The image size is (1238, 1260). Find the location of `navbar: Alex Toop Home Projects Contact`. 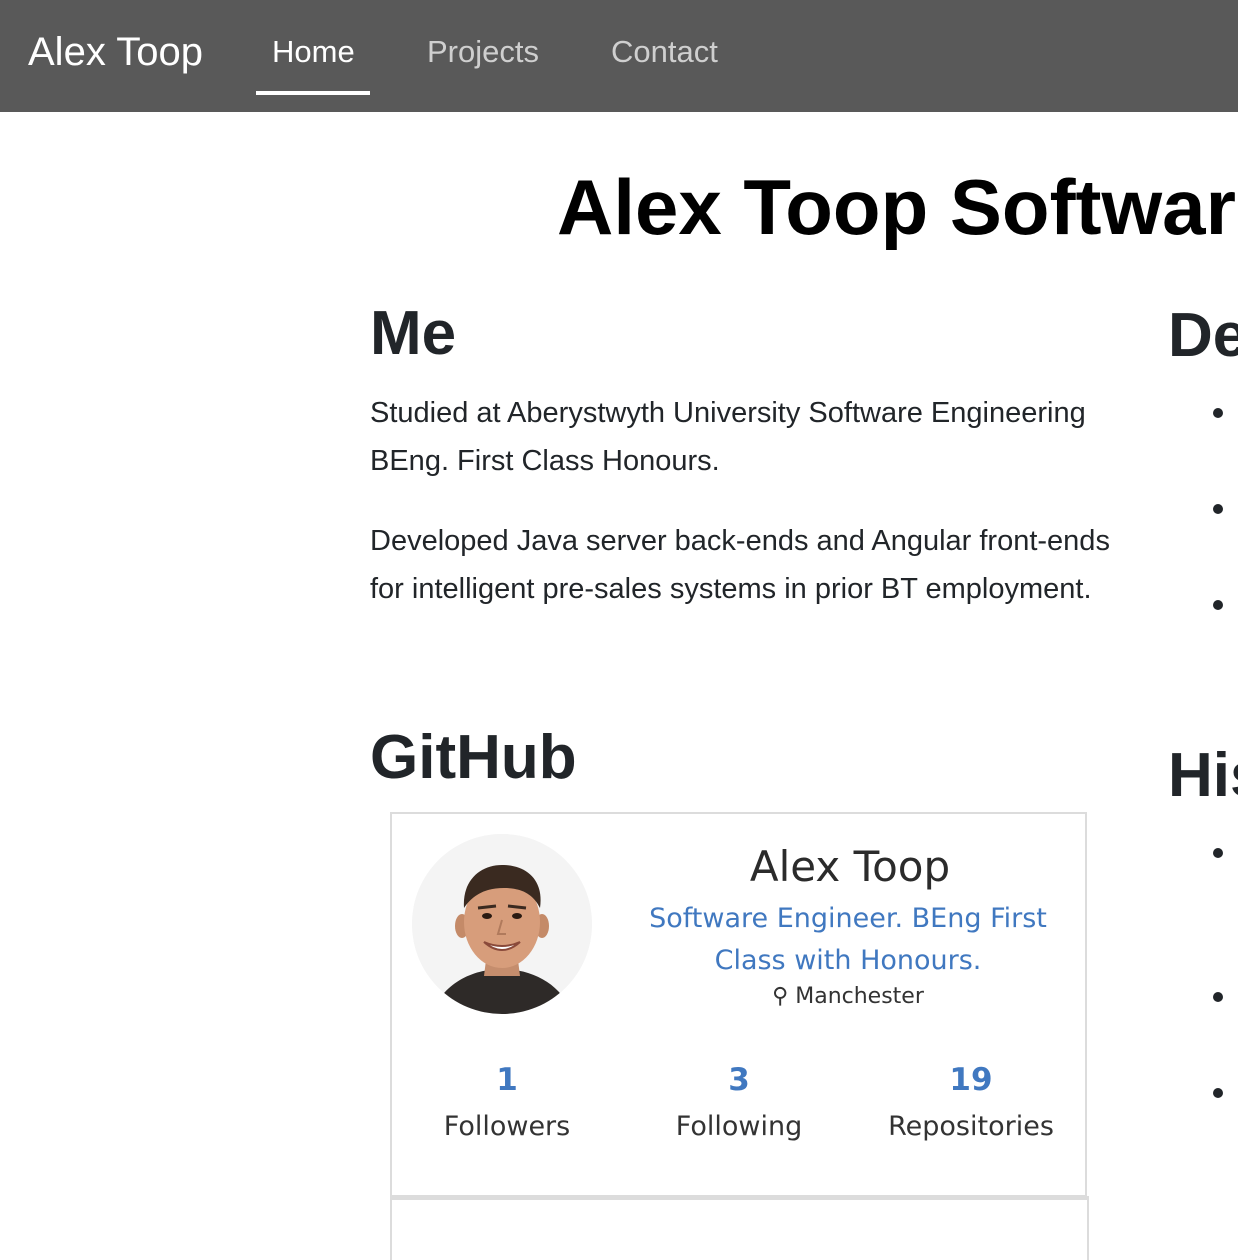

navbar: Alex Toop Home Projects Contact is located at coordinates (619, 56).